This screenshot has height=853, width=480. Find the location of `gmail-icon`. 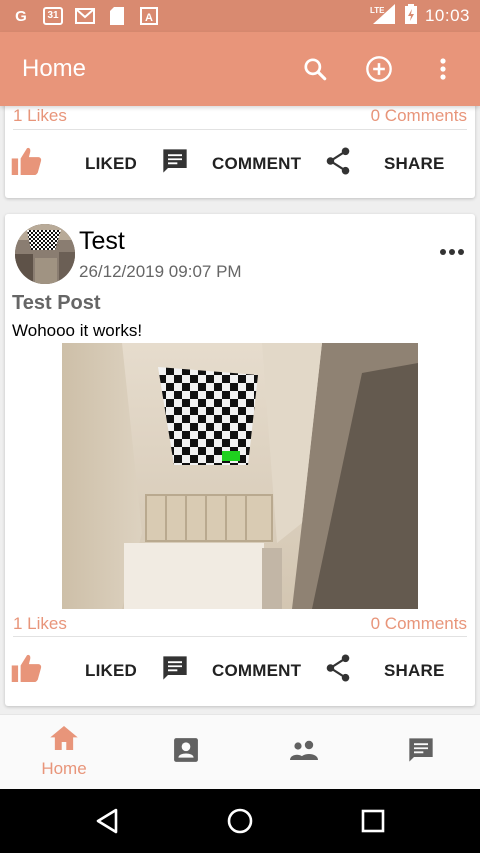

gmail-icon is located at coordinates (85, 16).